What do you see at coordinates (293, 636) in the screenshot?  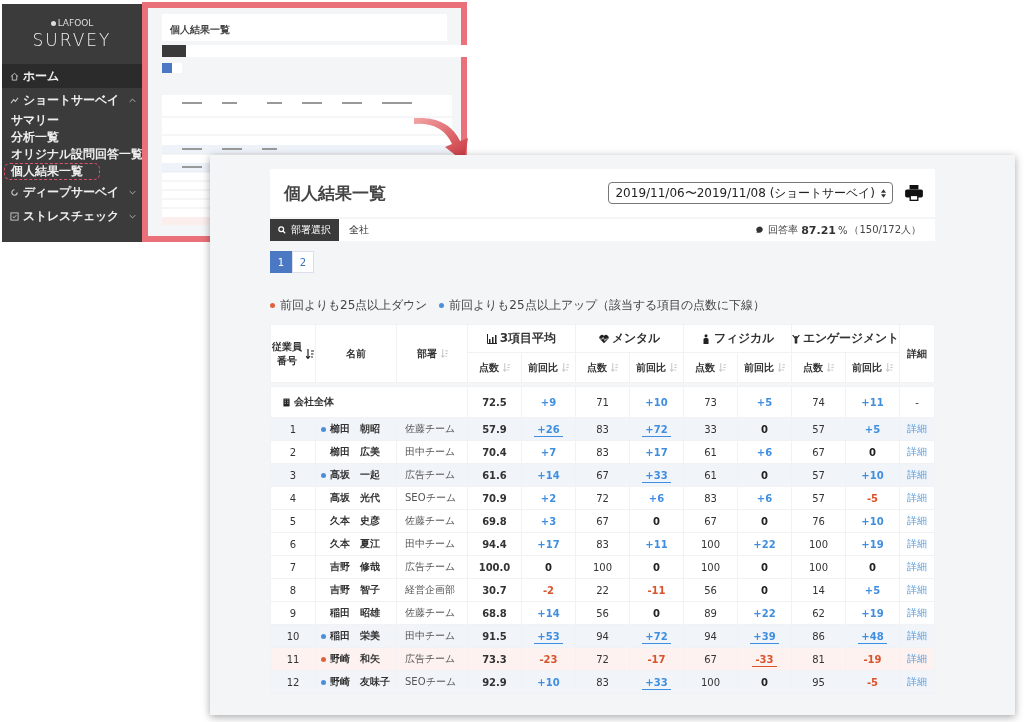 I see `table-cell: 10` at bounding box center [293, 636].